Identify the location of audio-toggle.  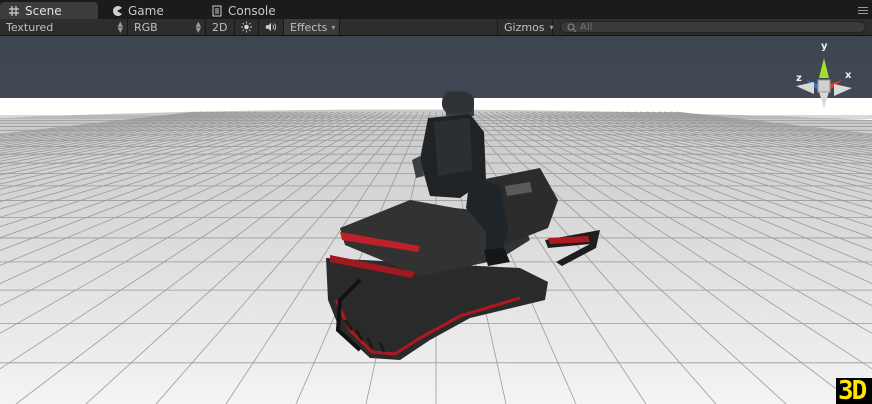
(271, 27).